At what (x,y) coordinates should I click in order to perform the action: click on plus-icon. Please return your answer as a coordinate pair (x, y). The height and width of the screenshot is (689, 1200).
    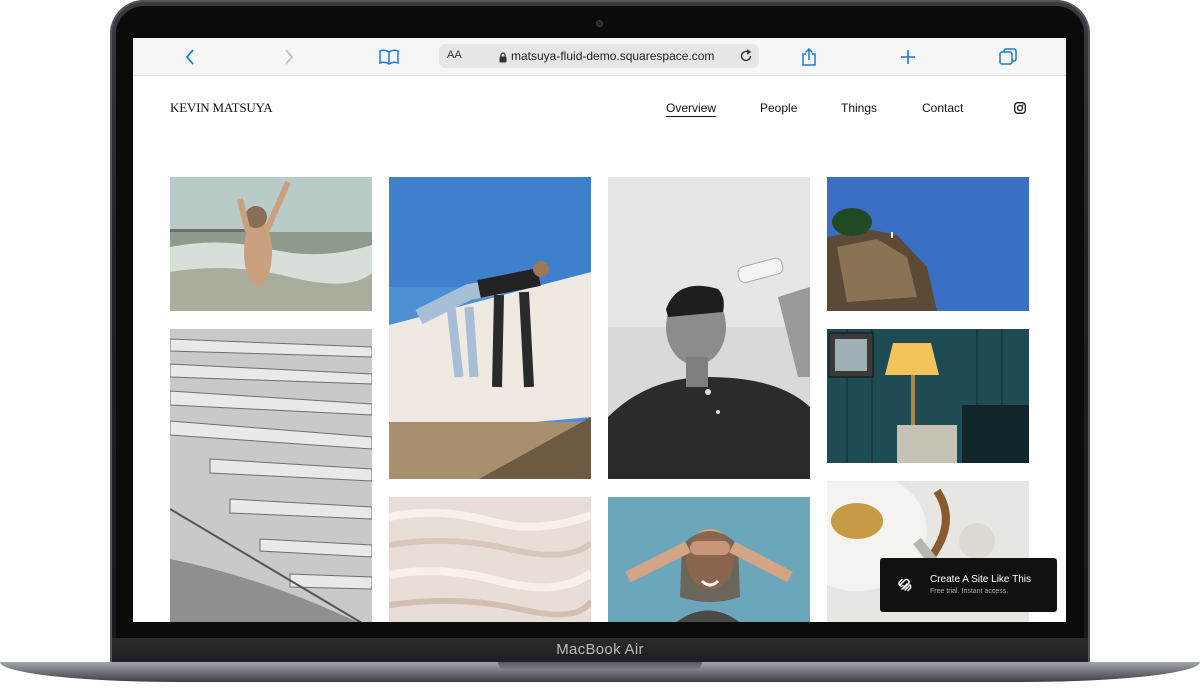
    Looking at the image, I should click on (908, 57).